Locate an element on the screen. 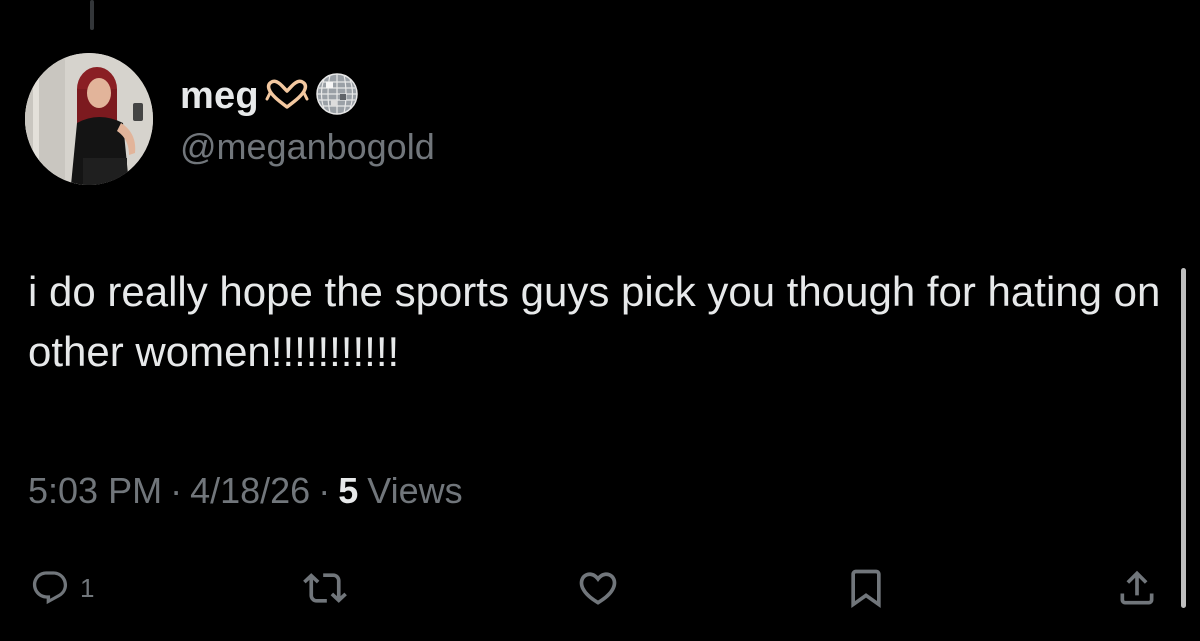 The height and width of the screenshot is (641, 1200). share-icon is located at coordinates (1137, 587).